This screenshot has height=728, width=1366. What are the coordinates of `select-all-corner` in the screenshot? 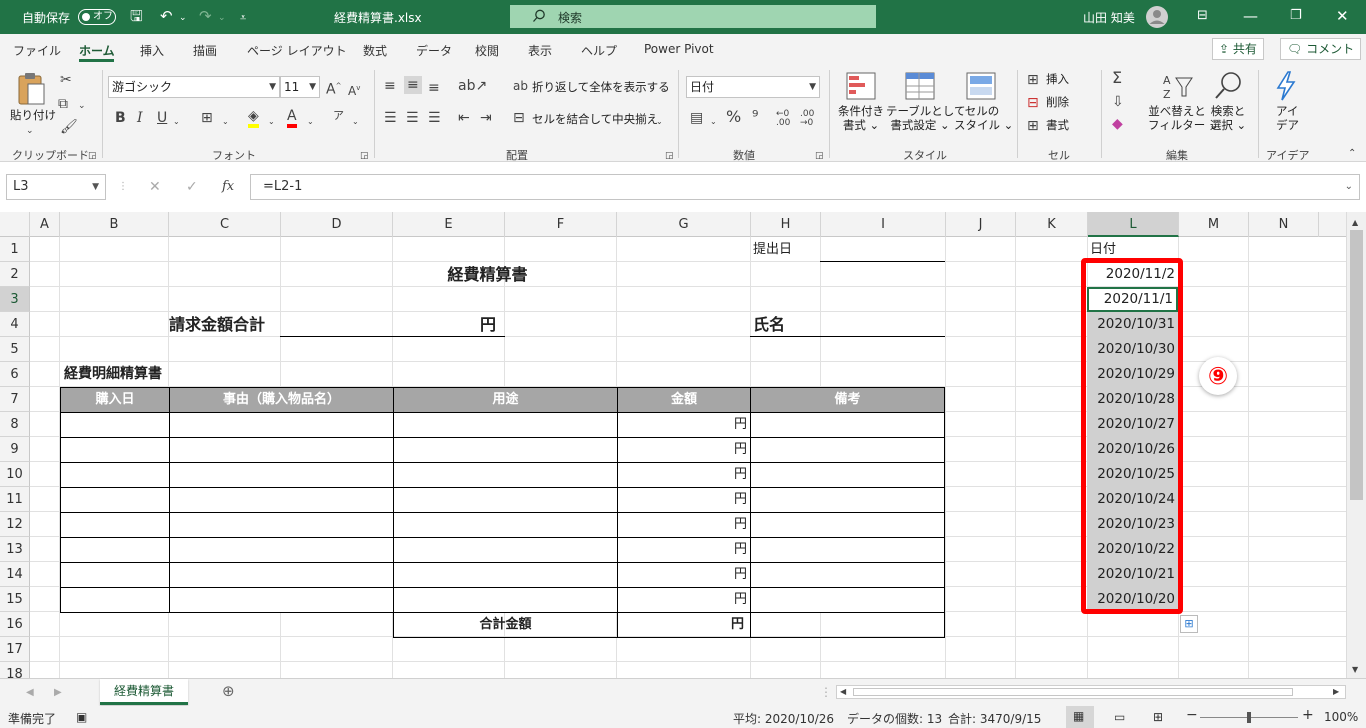 It's located at (15, 224).